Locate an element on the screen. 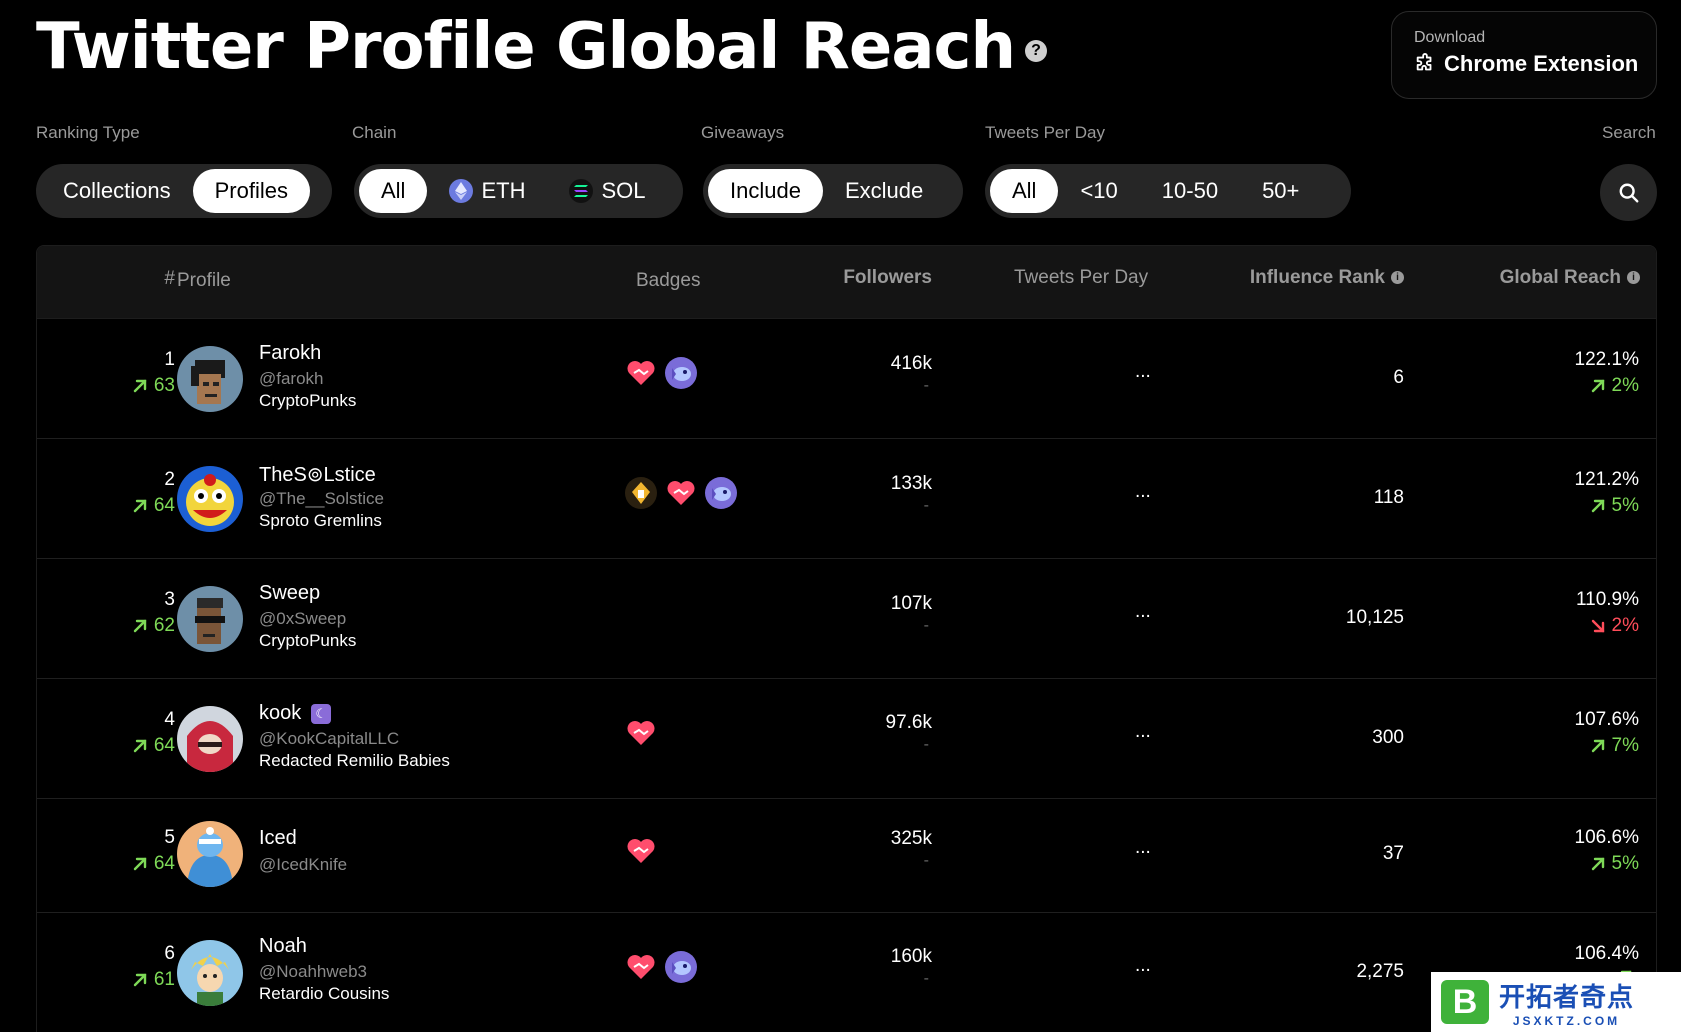 The width and height of the screenshot is (1681, 1032). profile-name: kook ☾ is located at coordinates (295, 713).